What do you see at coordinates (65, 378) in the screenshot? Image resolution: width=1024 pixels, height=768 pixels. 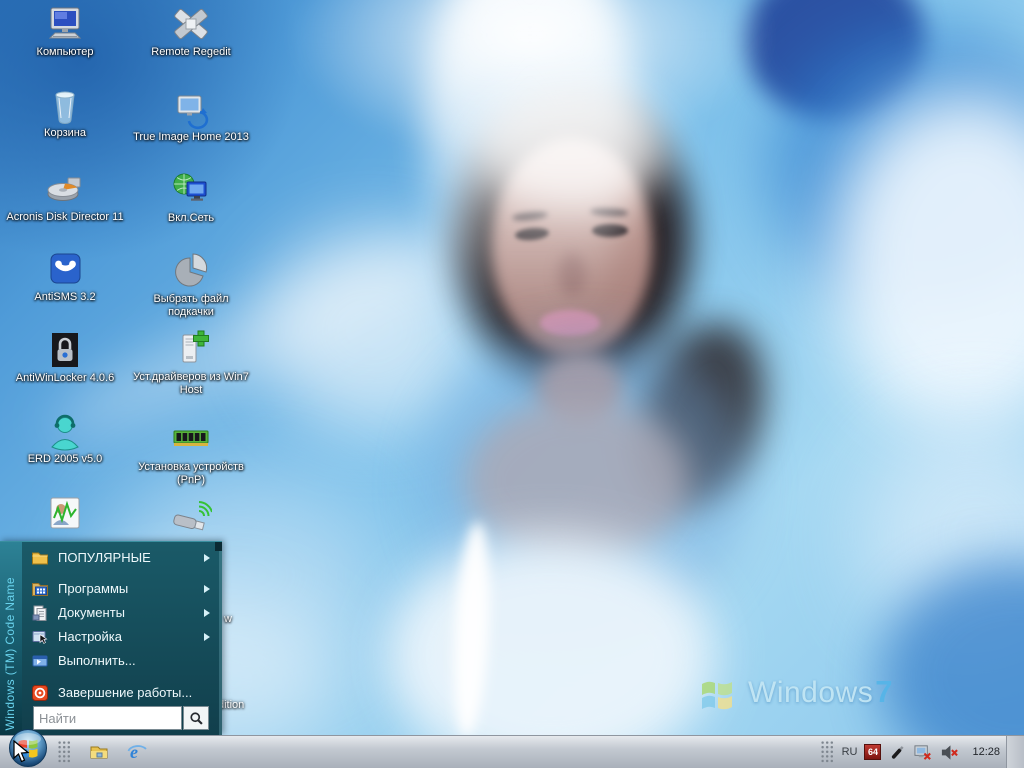 I see `desktop-icon-label: AntiWinLocker 4.0.6` at bounding box center [65, 378].